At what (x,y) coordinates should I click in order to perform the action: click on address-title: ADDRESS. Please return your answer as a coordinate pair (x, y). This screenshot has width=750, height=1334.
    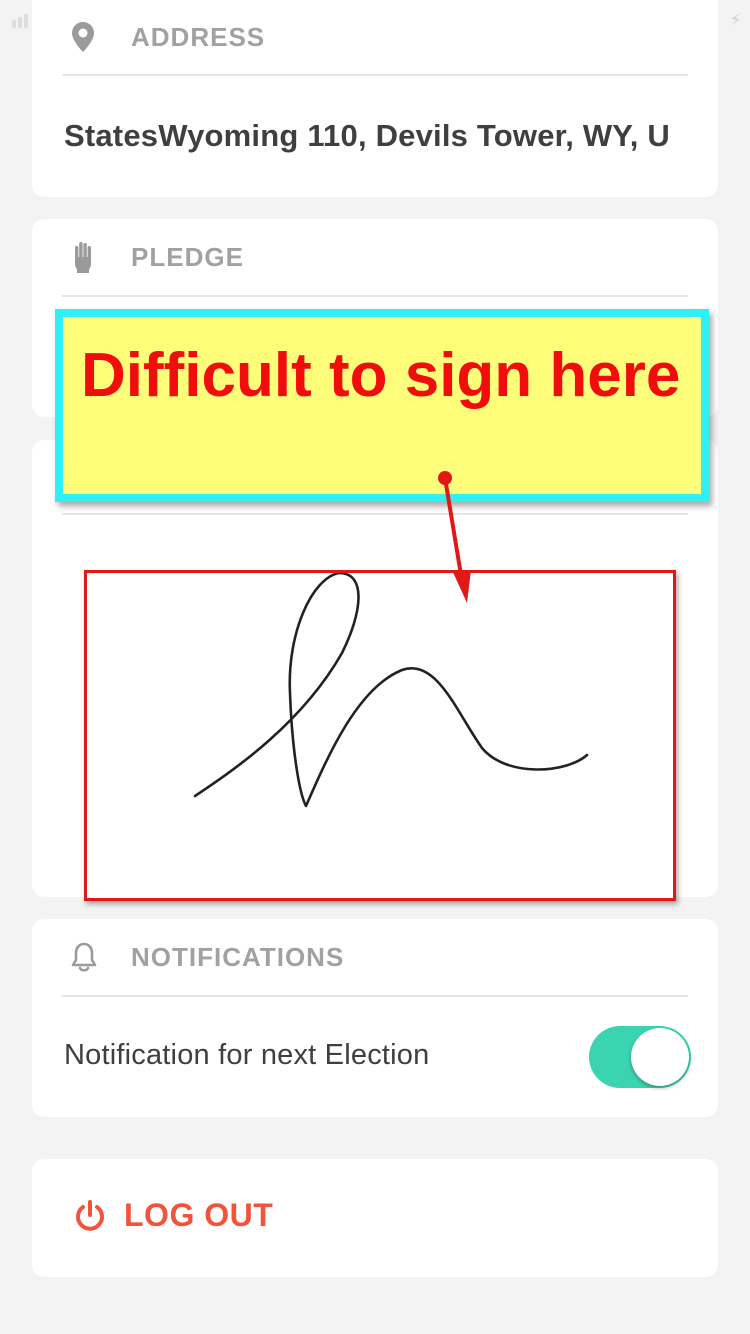
    Looking at the image, I should click on (198, 36).